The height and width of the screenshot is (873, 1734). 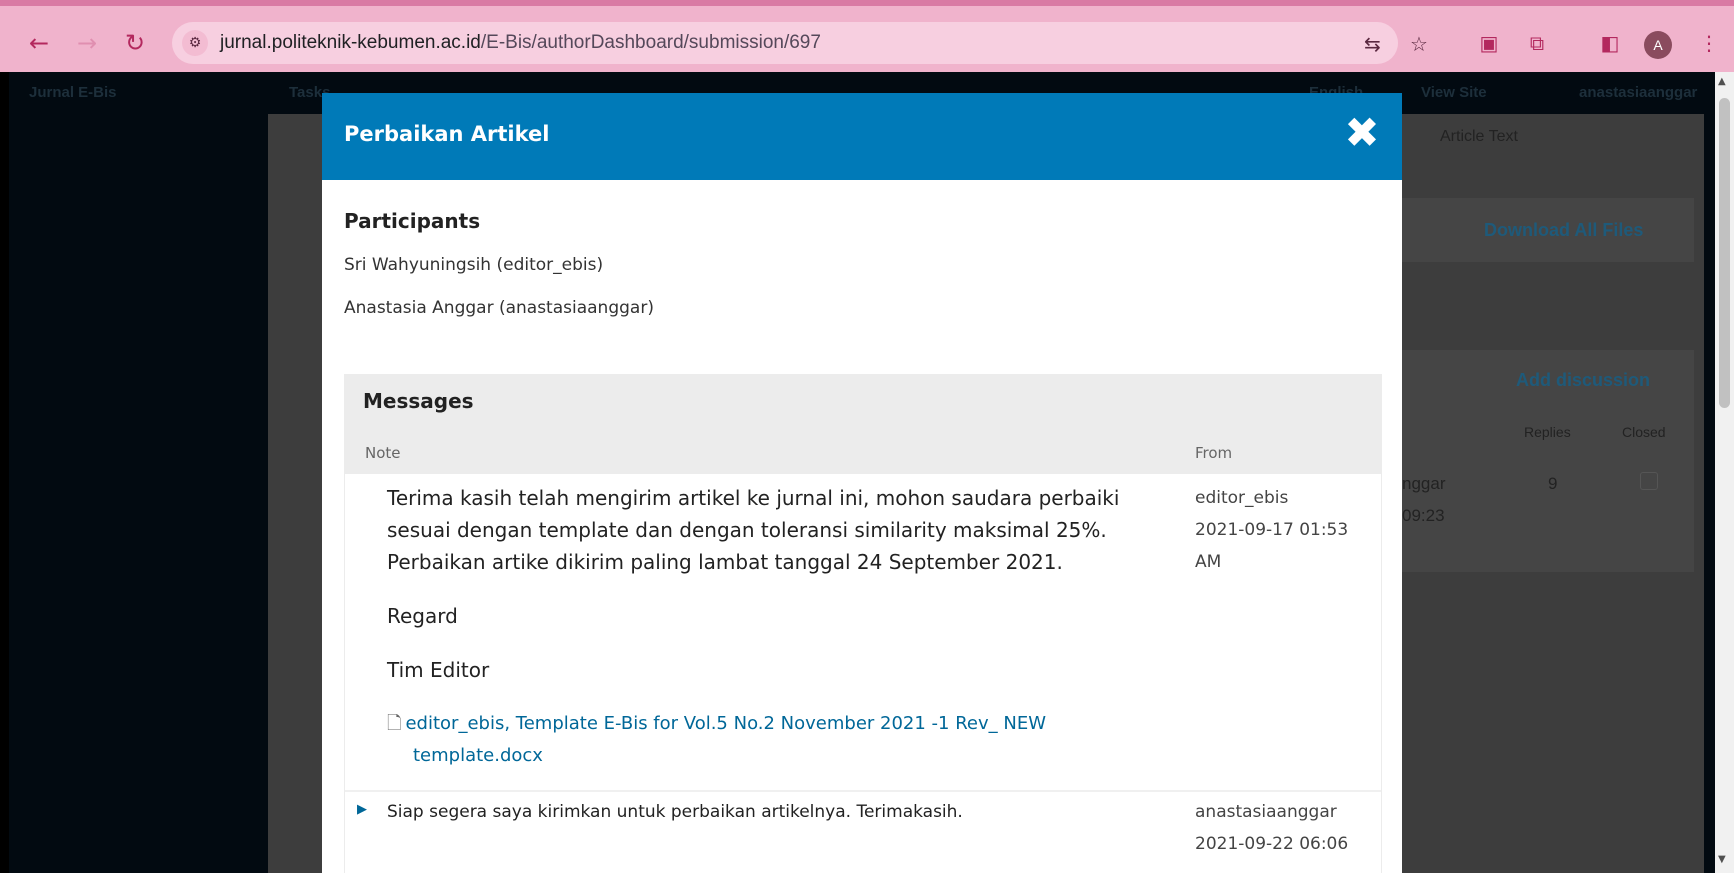 What do you see at coordinates (474, 265) in the screenshot?
I see `participant-item: Sri Wahyuningsih (editor_ebis)` at bounding box center [474, 265].